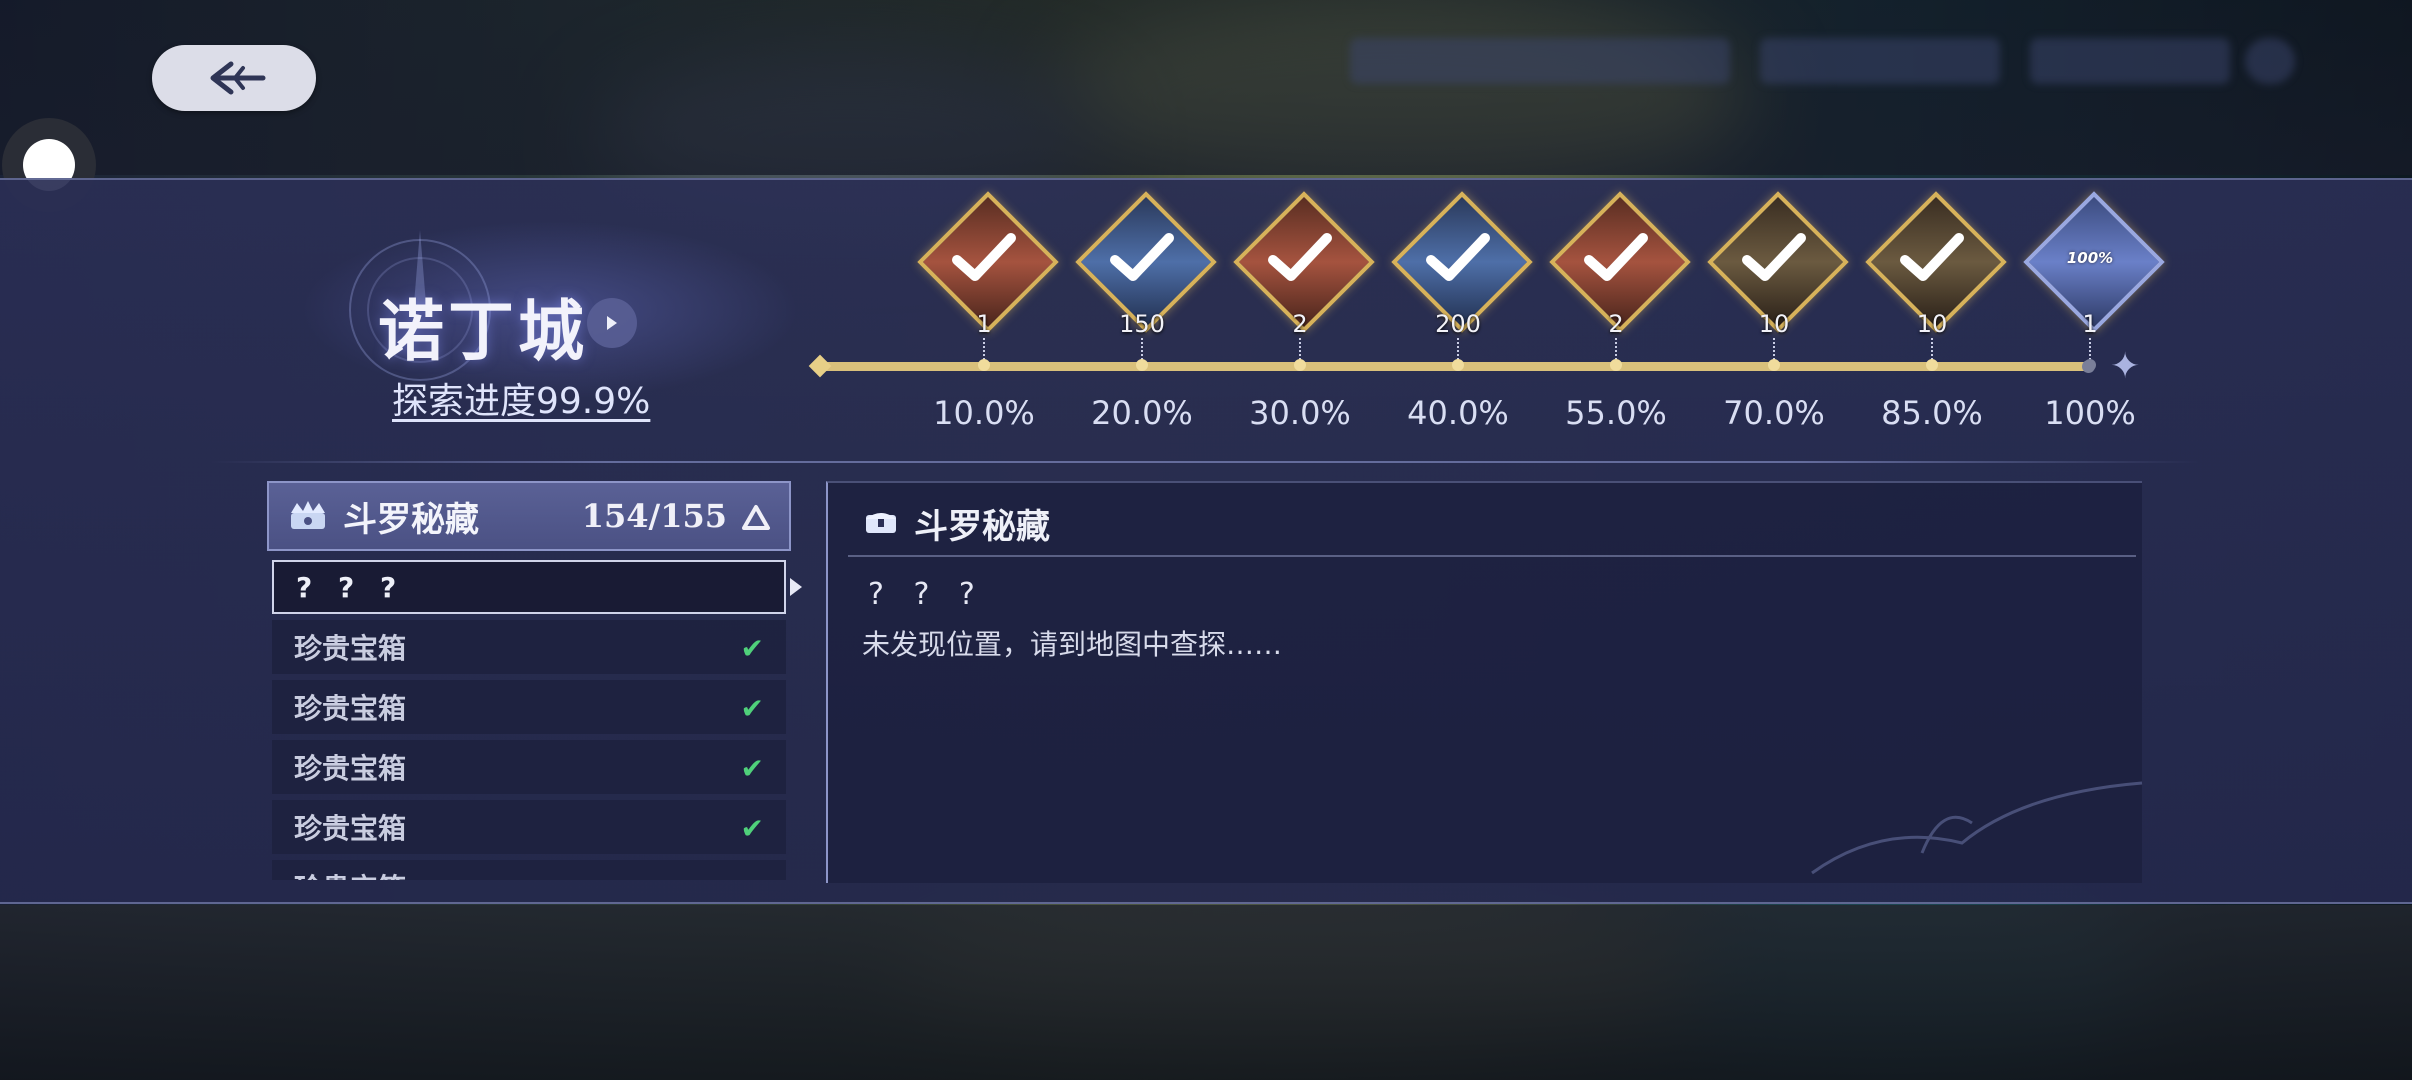 The image size is (2412, 1080). I want to click on milestone-percent: 55.0%, so click(1616, 413).